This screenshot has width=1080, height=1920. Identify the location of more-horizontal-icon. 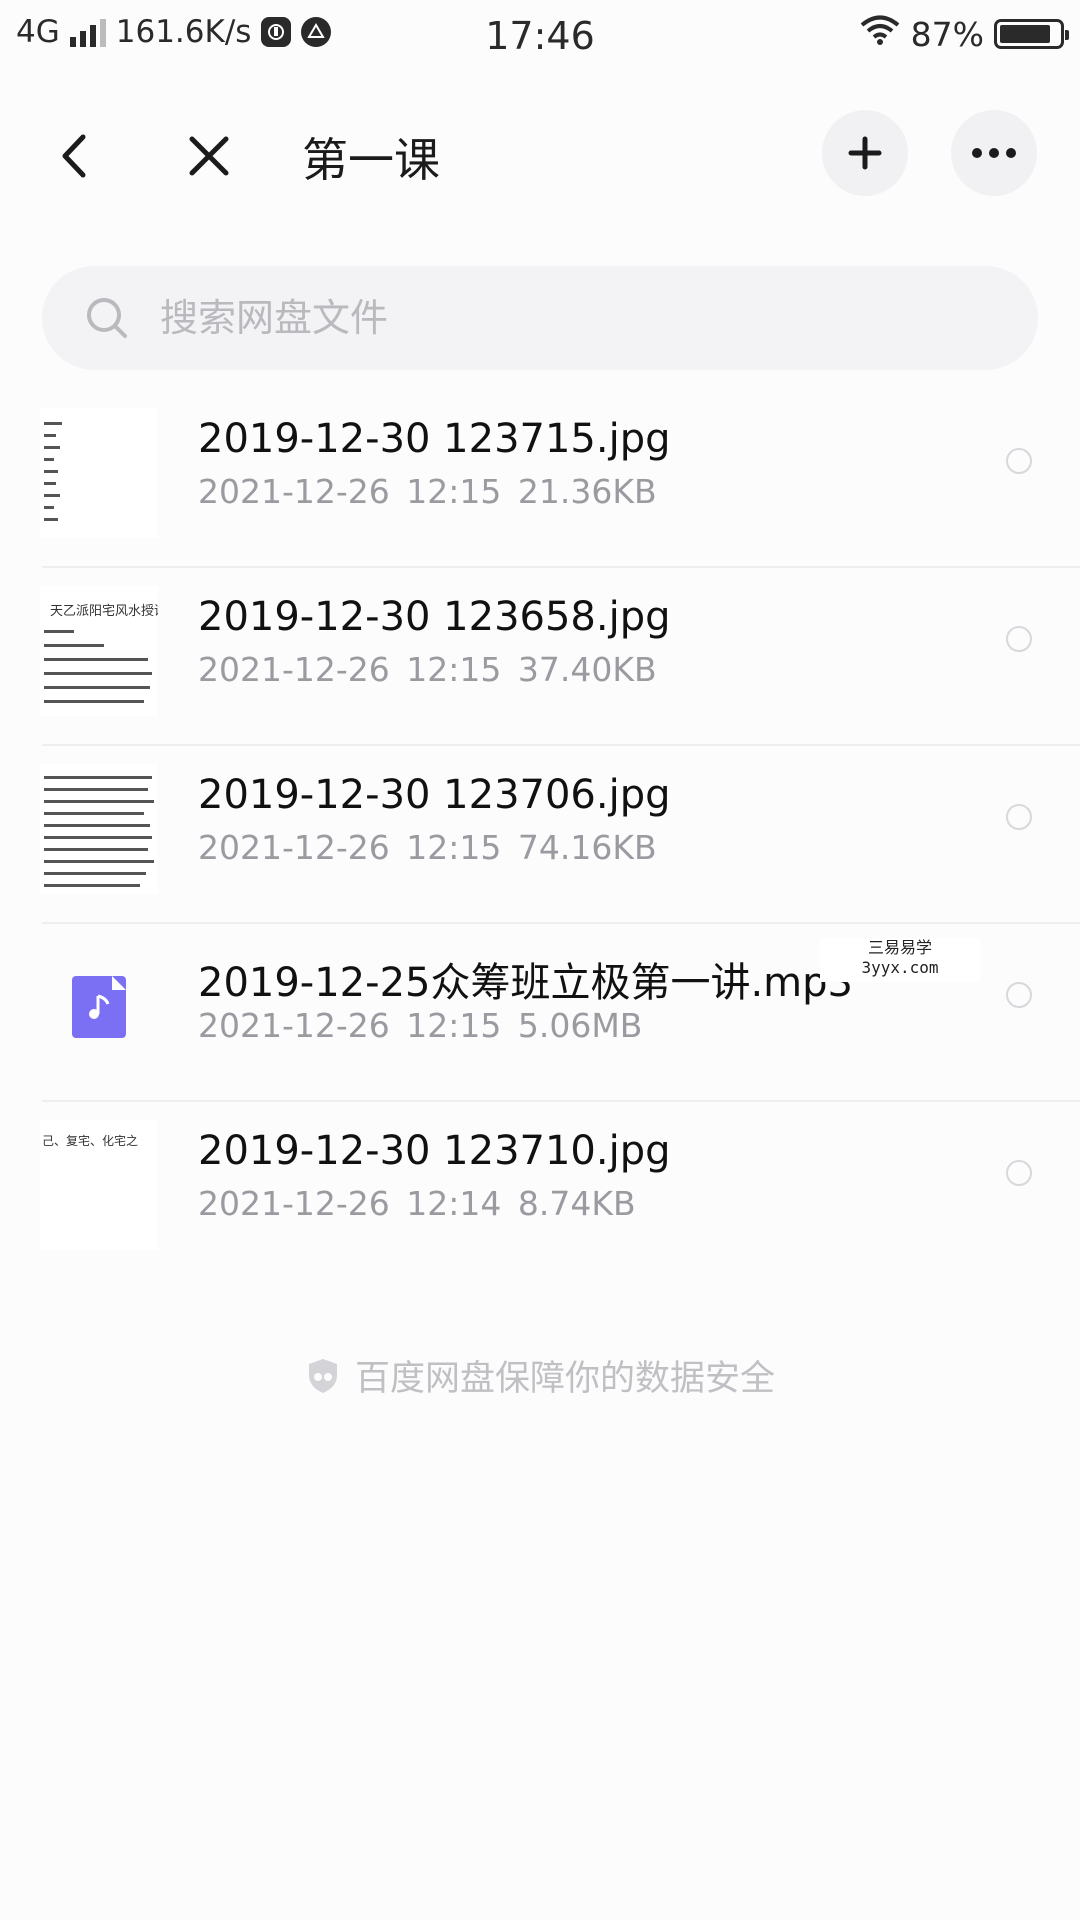
(994, 153).